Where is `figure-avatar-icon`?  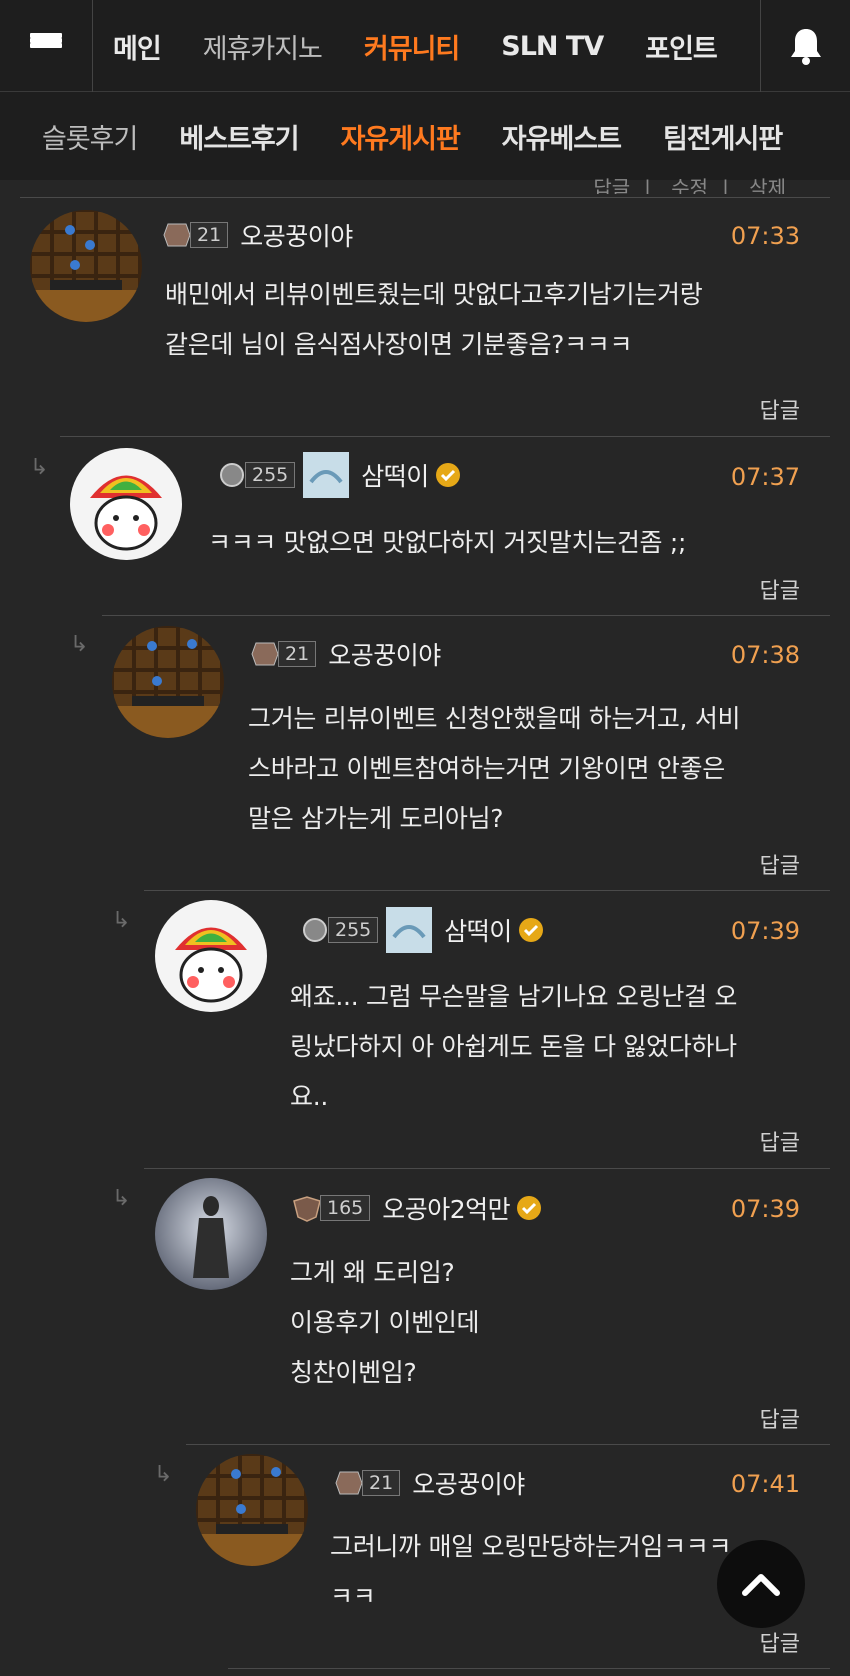 figure-avatar-icon is located at coordinates (211, 1234).